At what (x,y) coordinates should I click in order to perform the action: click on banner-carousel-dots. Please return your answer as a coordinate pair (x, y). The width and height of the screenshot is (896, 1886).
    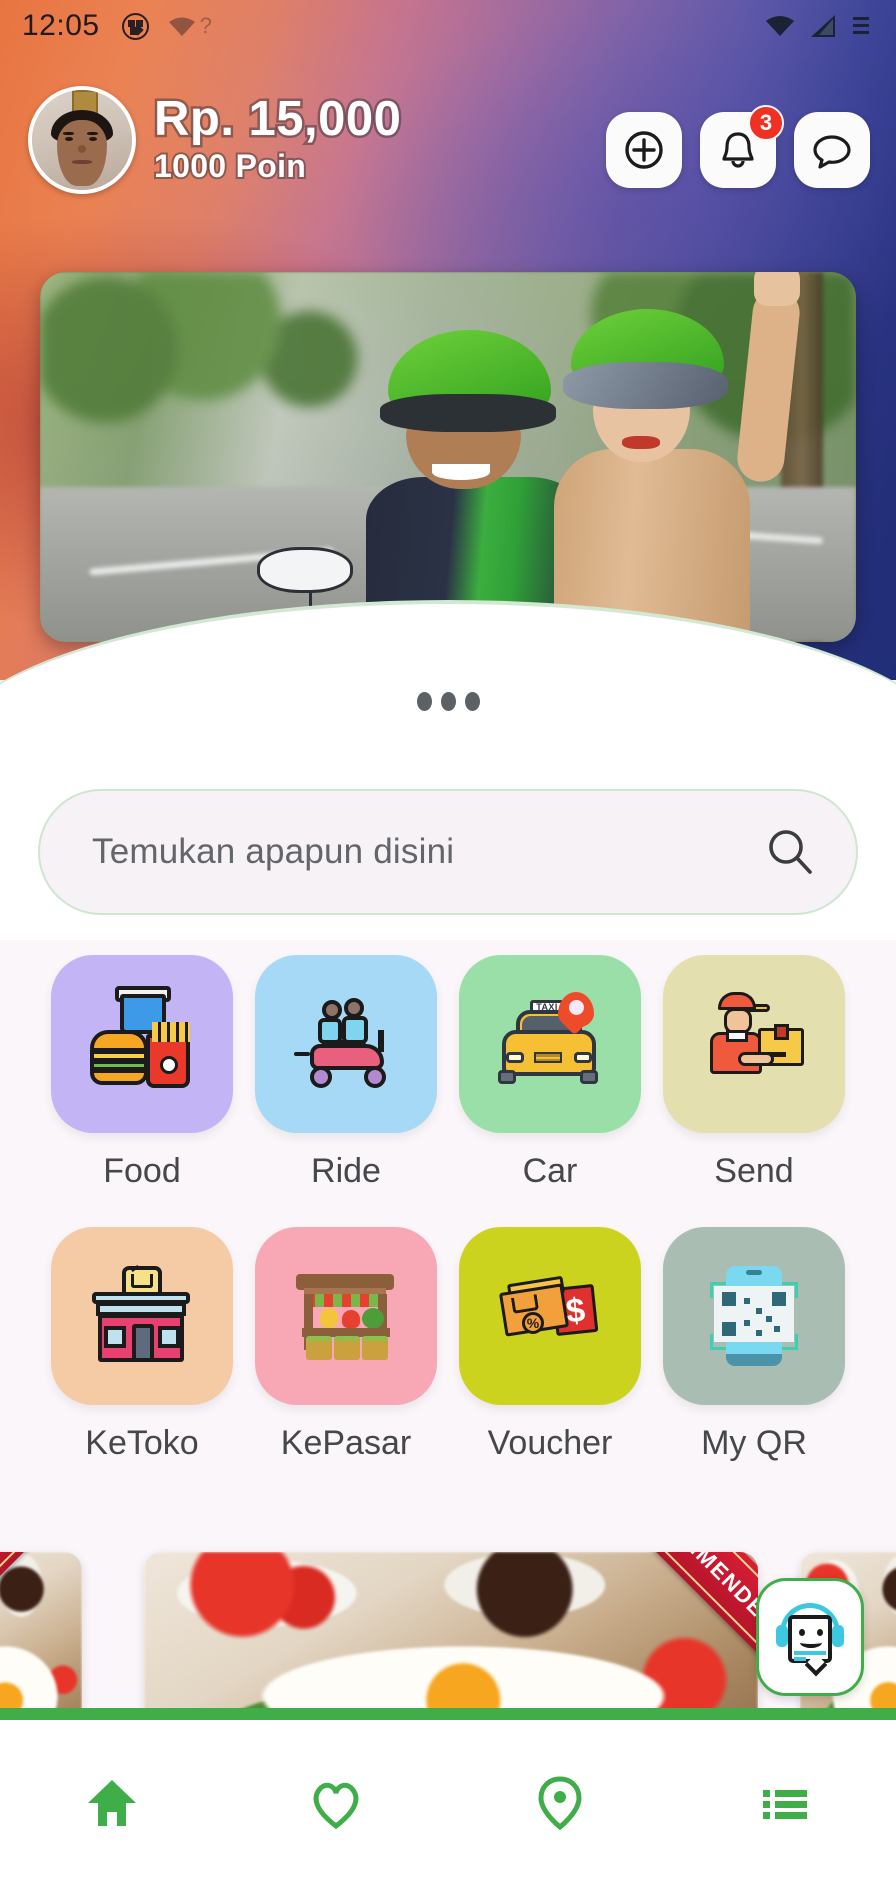
    Looking at the image, I should click on (448, 701).